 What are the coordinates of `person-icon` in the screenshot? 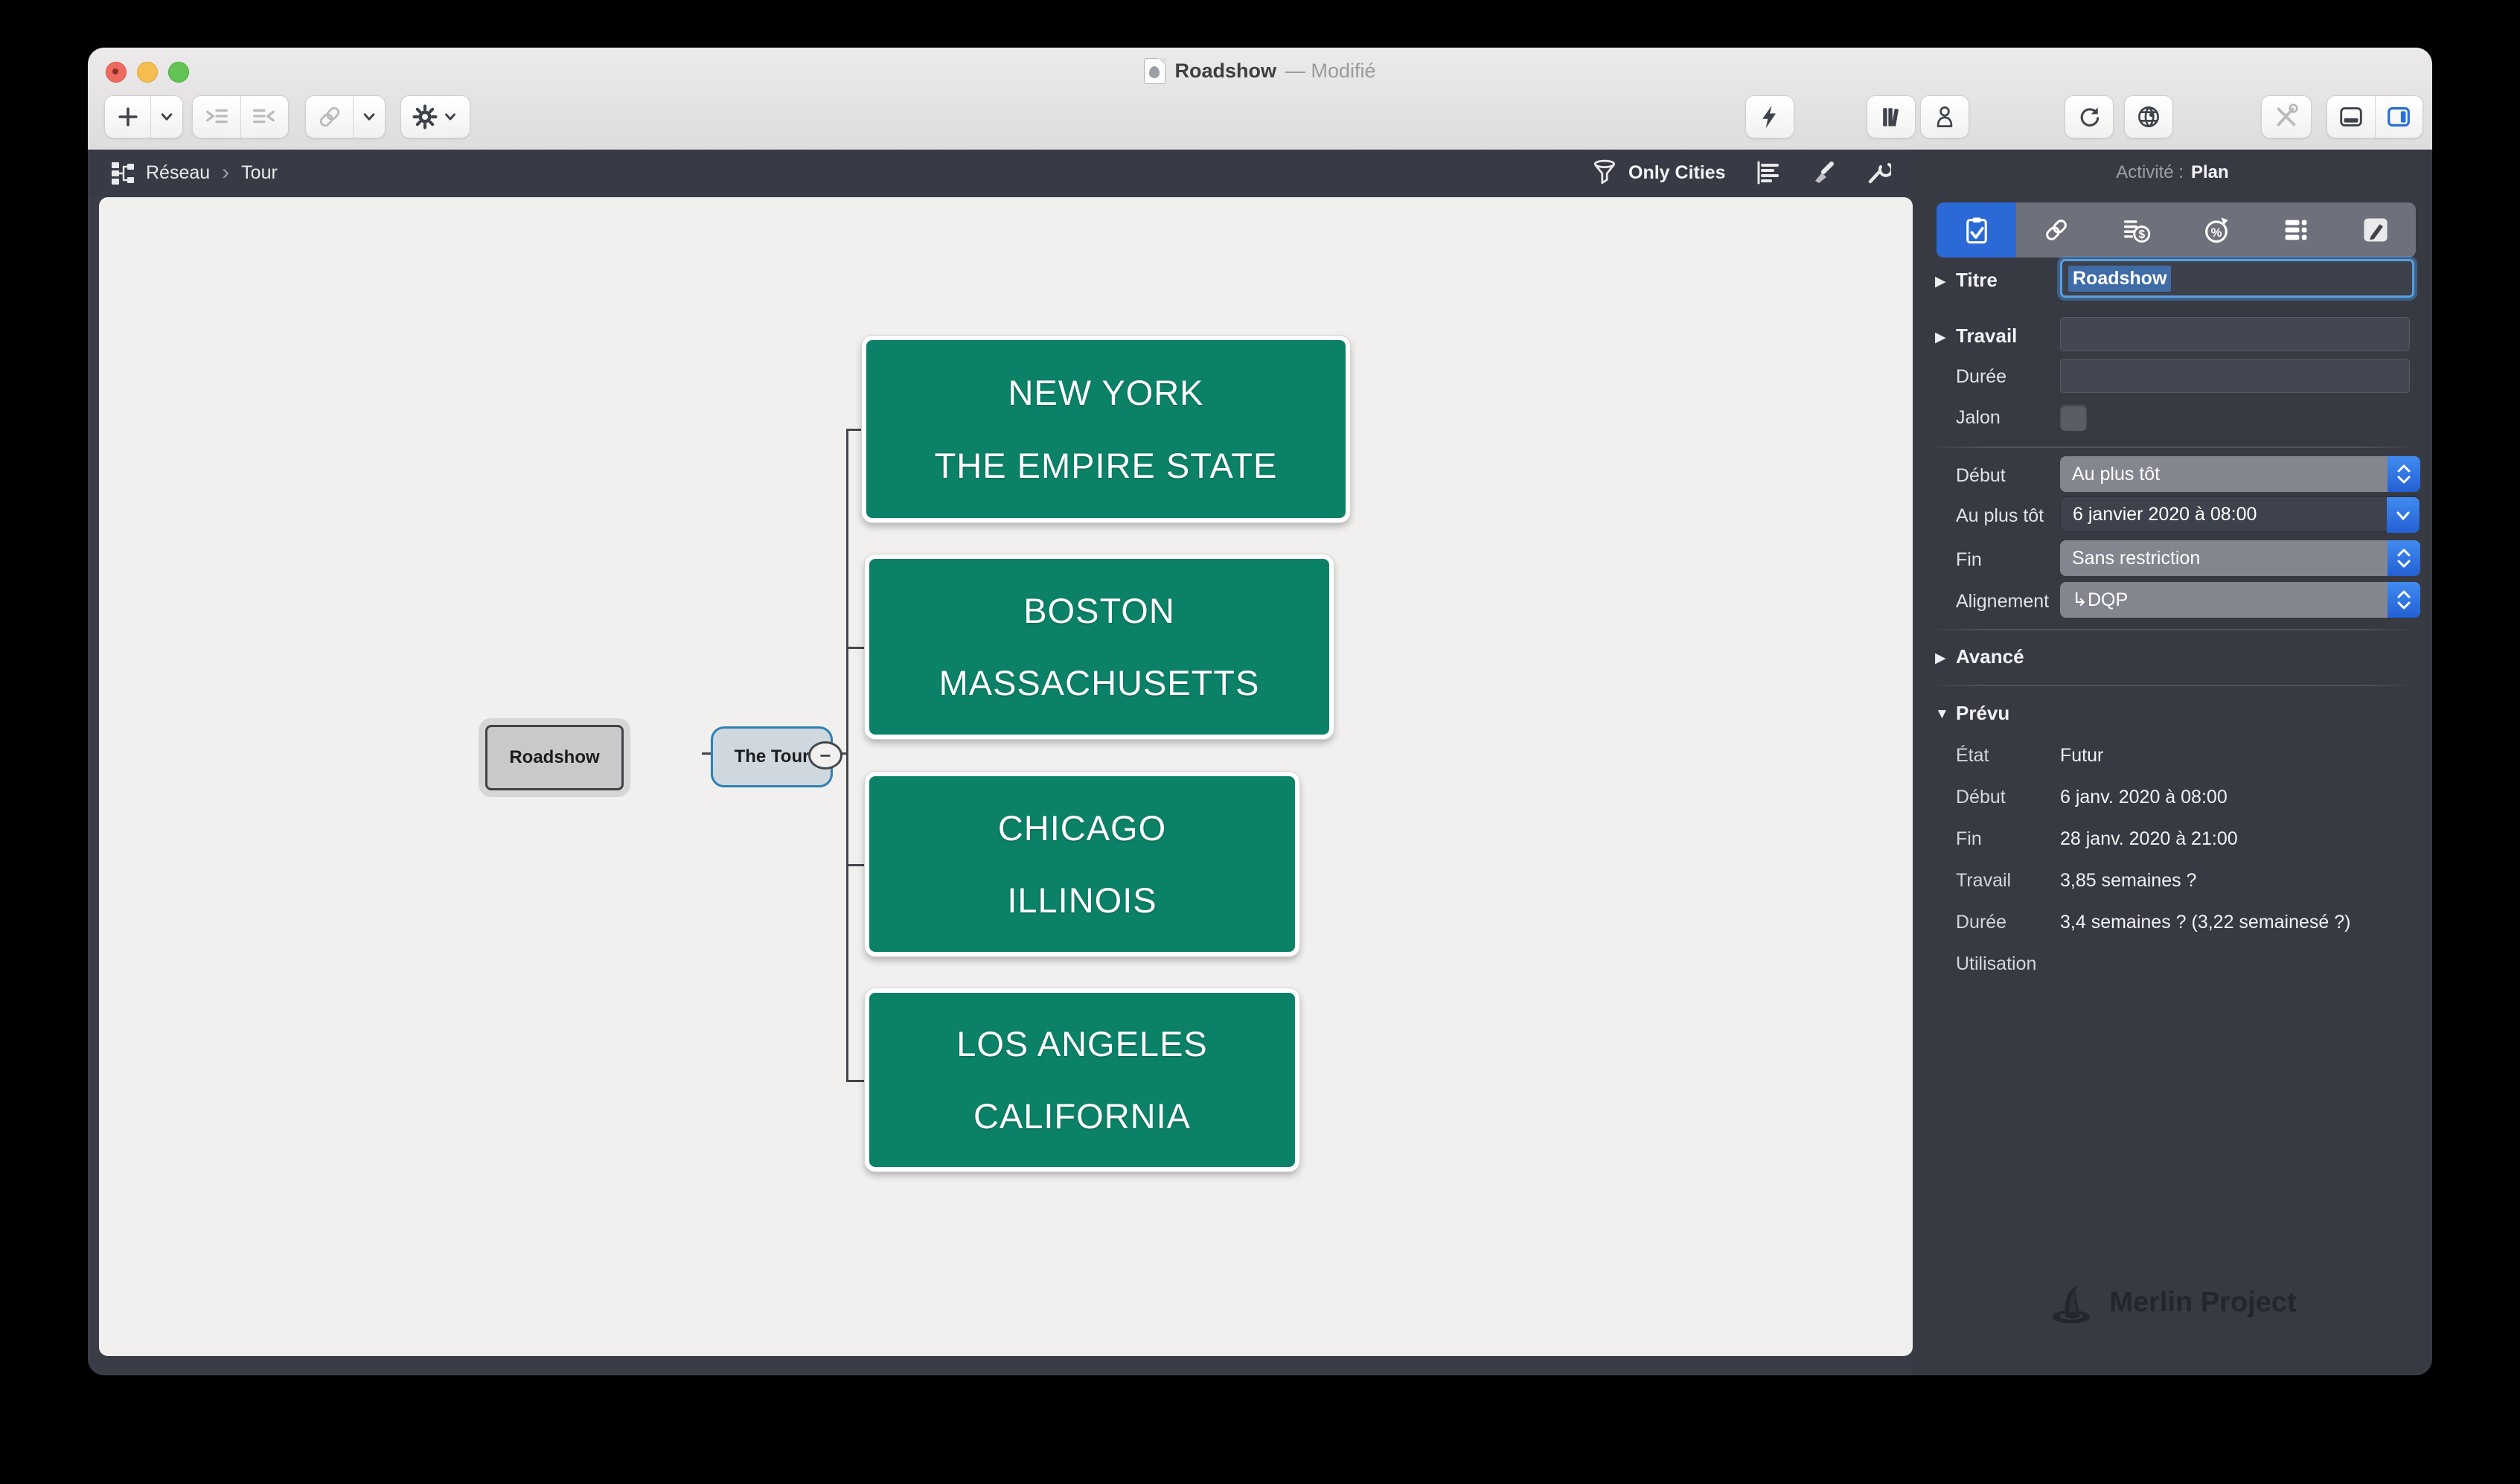 It's located at (1945, 116).